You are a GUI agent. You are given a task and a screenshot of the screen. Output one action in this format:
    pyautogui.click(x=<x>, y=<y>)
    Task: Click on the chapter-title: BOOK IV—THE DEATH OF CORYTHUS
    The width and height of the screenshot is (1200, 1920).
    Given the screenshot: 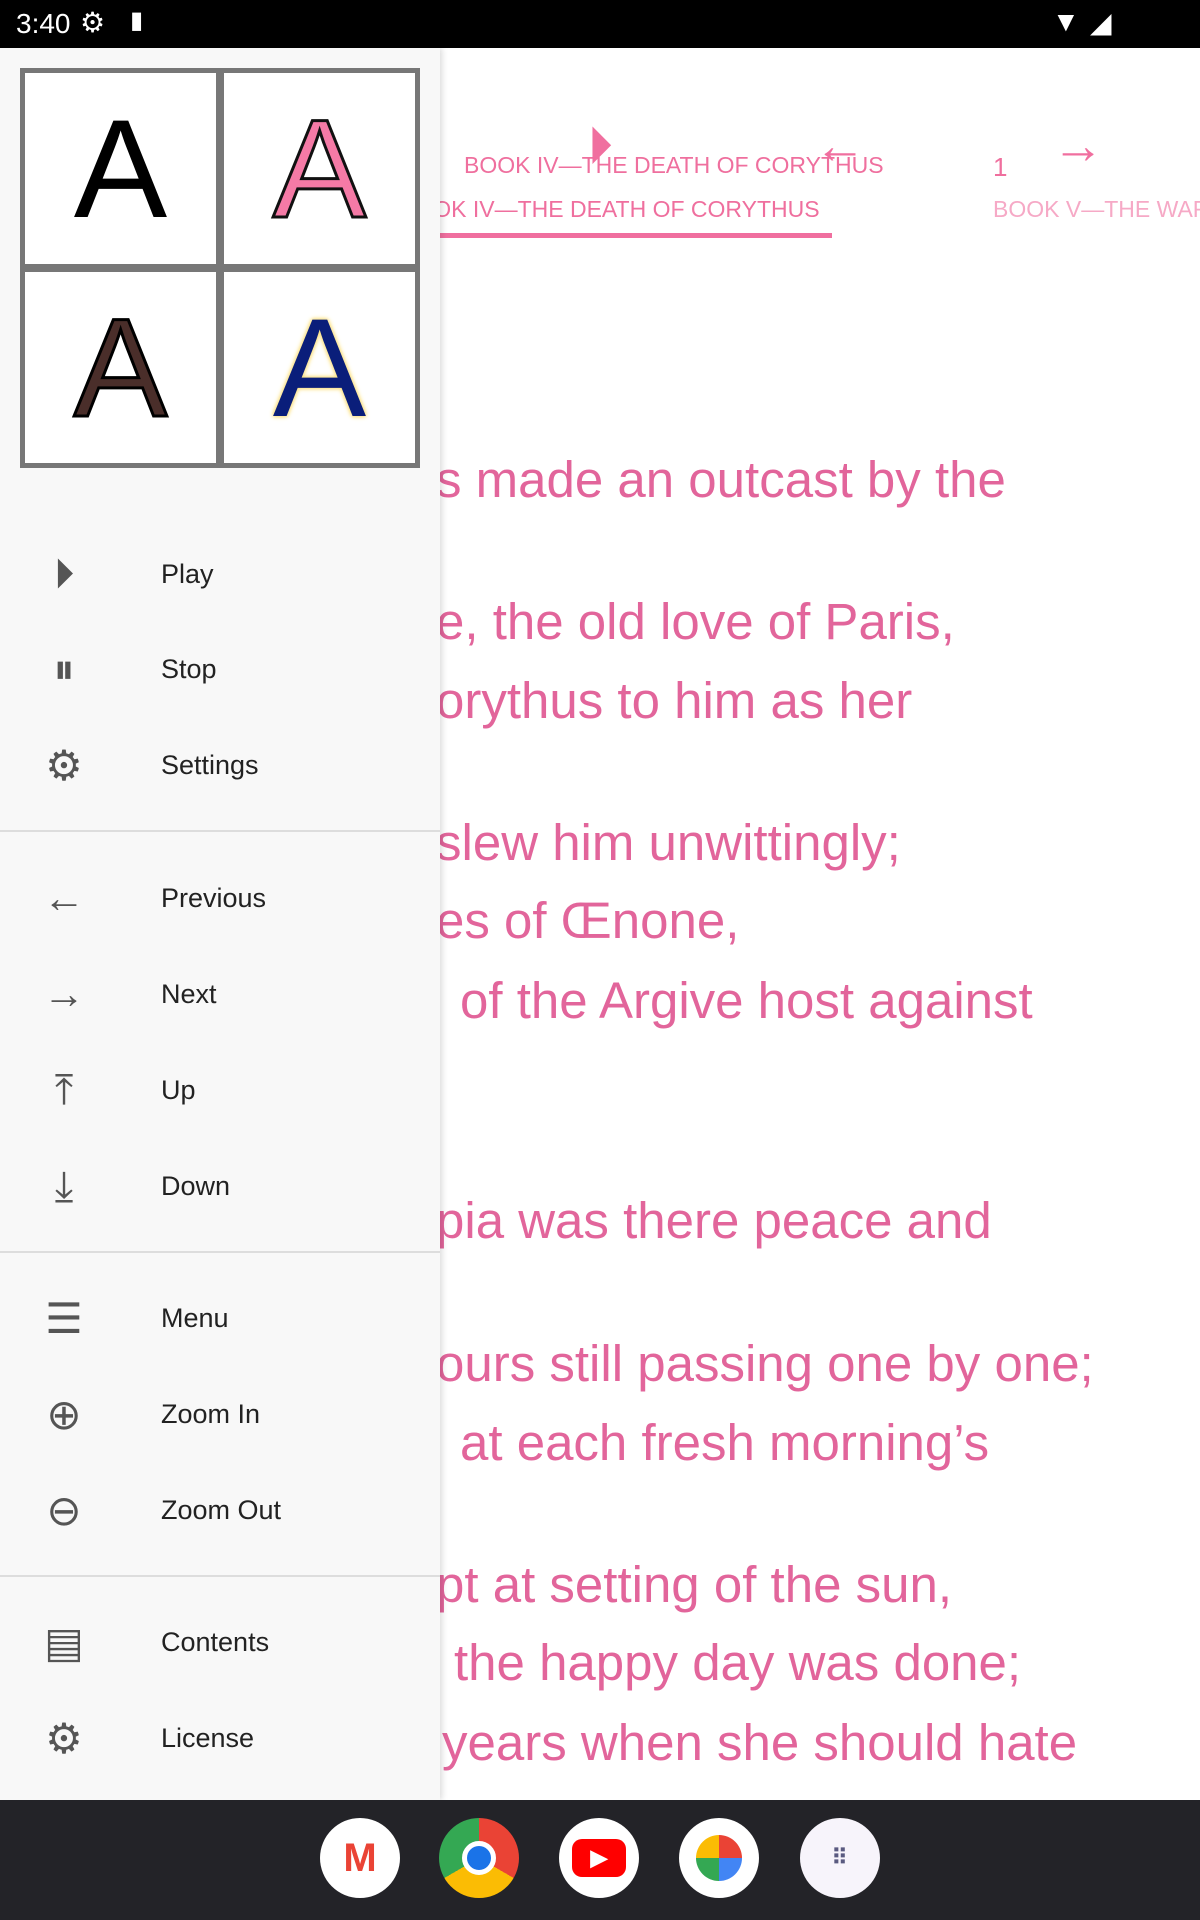 What is the action you would take?
    pyautogui.click(x=674, y=165)
    